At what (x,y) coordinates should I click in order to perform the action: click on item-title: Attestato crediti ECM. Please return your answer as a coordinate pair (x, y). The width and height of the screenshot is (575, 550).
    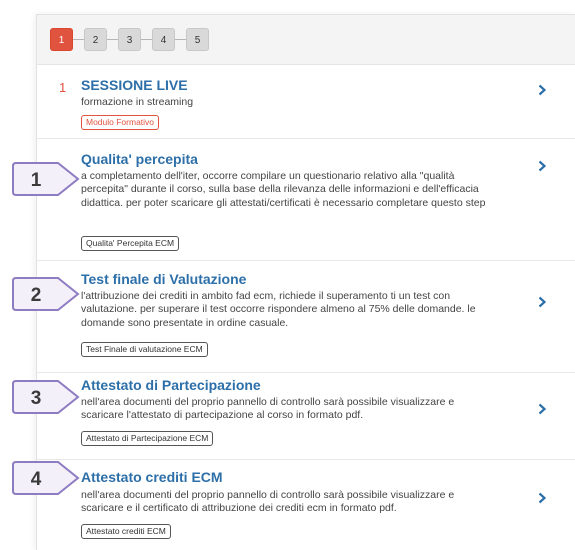
    Looking at the image, I should click on (152, 477).